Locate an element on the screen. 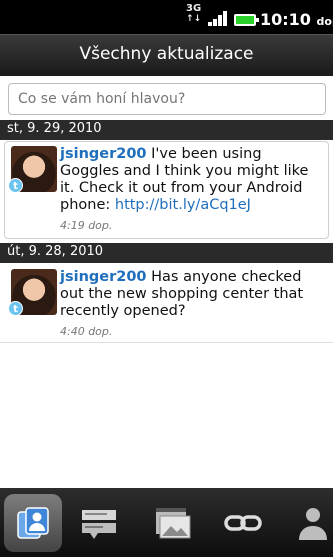 The image size is (333, 557). page-title: Všechny aktualizace is located at coordinates (166, 54).